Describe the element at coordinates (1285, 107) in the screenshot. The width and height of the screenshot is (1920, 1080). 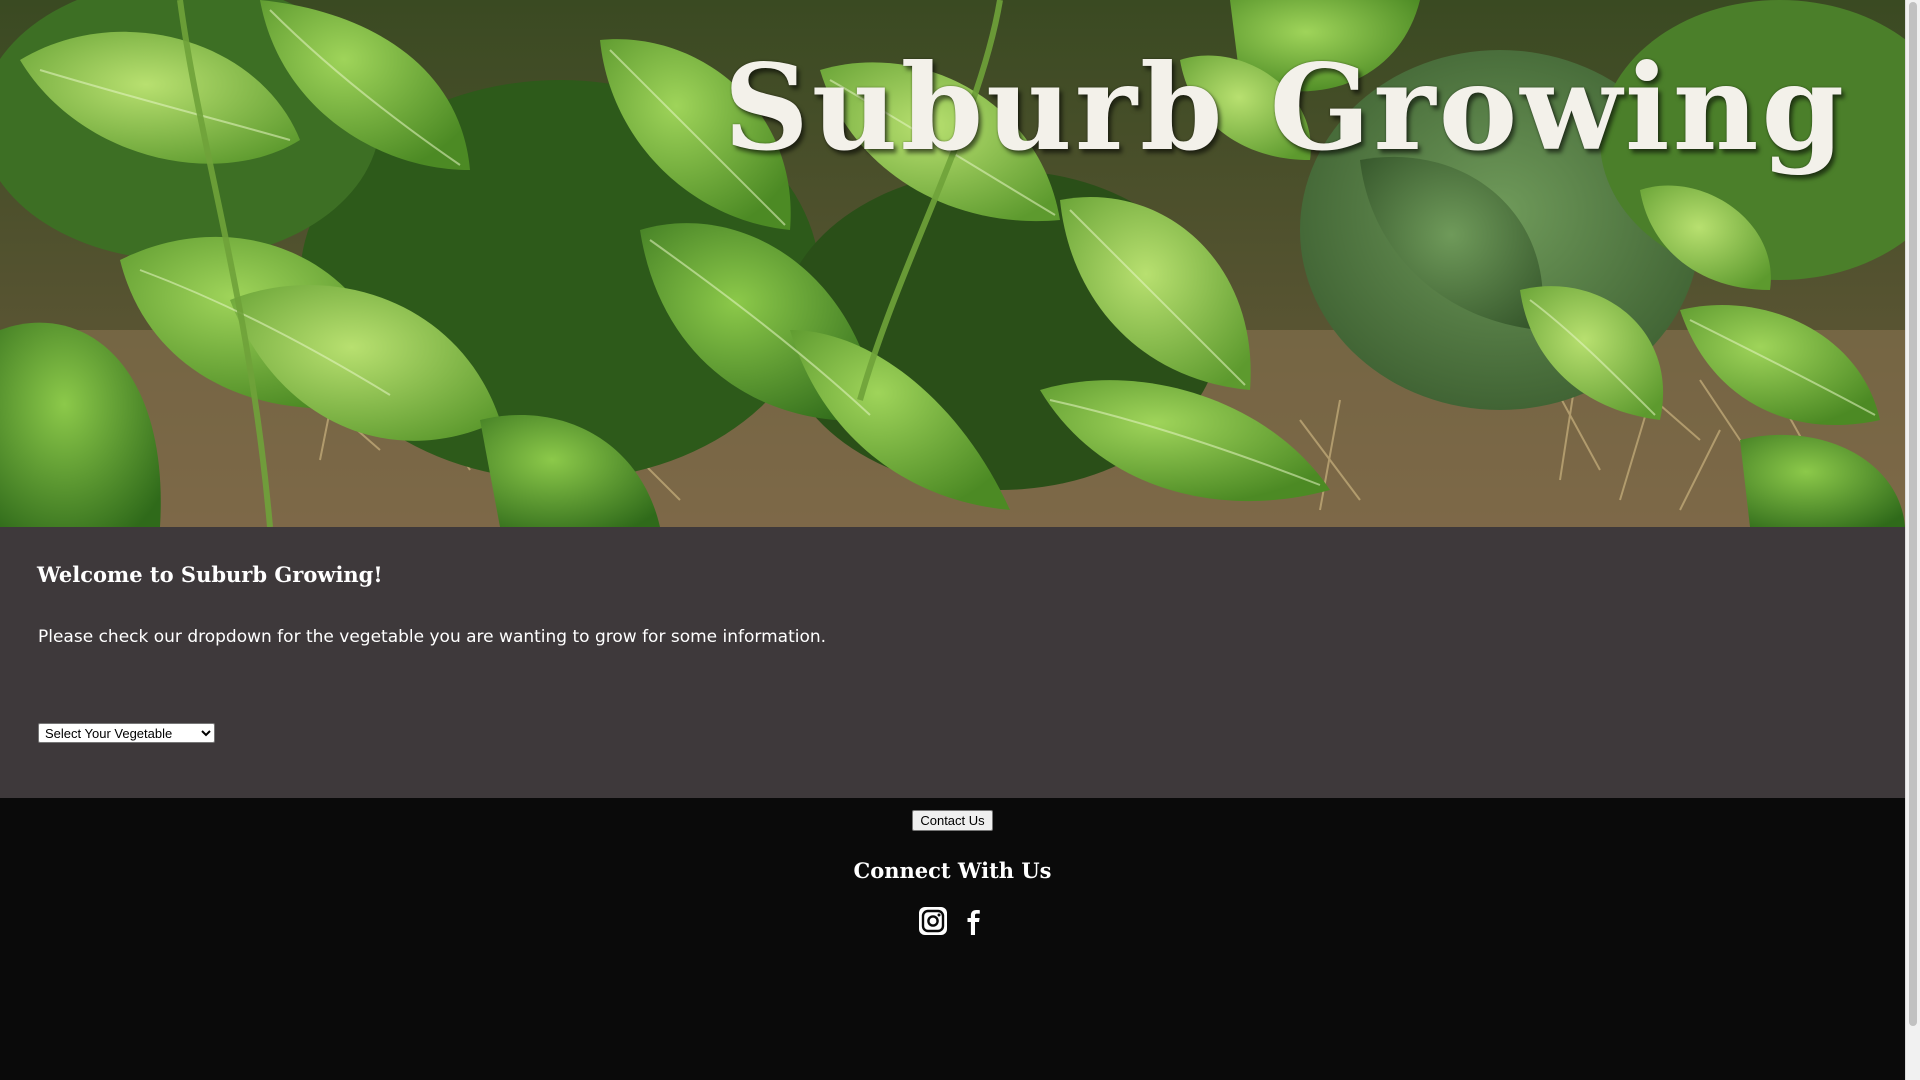
I see `site-title: Suburb Growing` at that location.